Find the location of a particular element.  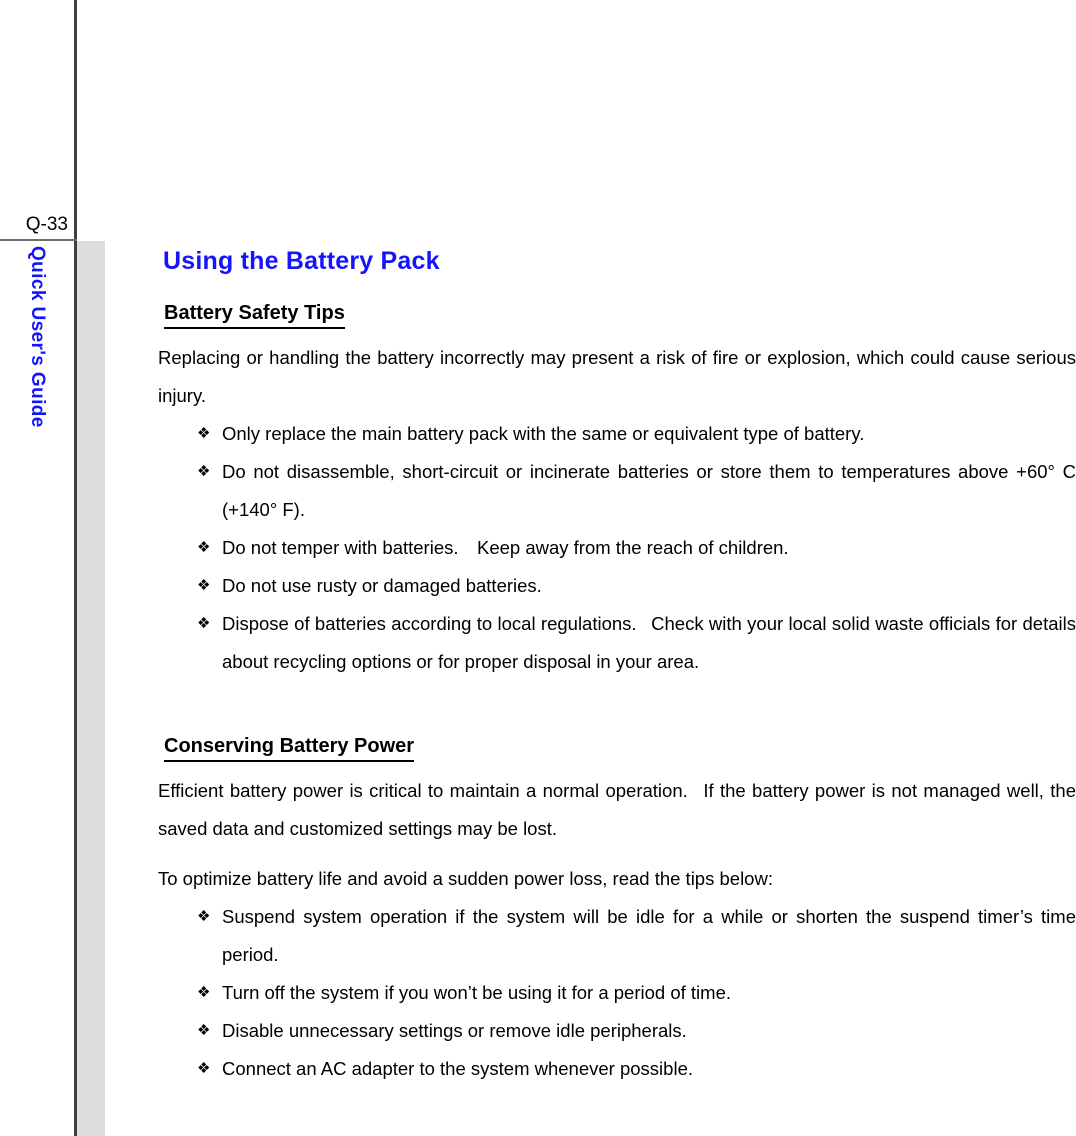

list-item-text: Do not use rusty or damaged batteries. is located at coordinates (382, 585).